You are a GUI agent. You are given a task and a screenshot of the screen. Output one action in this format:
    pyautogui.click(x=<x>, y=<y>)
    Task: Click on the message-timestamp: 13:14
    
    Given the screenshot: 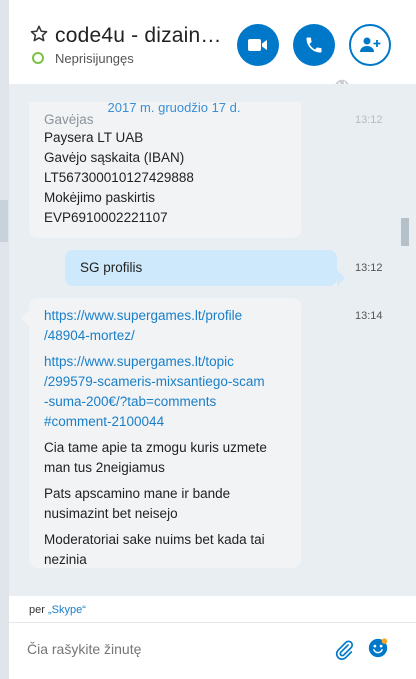 What is the action you would take?
    pyautogui.click(x=369, y=316)
    